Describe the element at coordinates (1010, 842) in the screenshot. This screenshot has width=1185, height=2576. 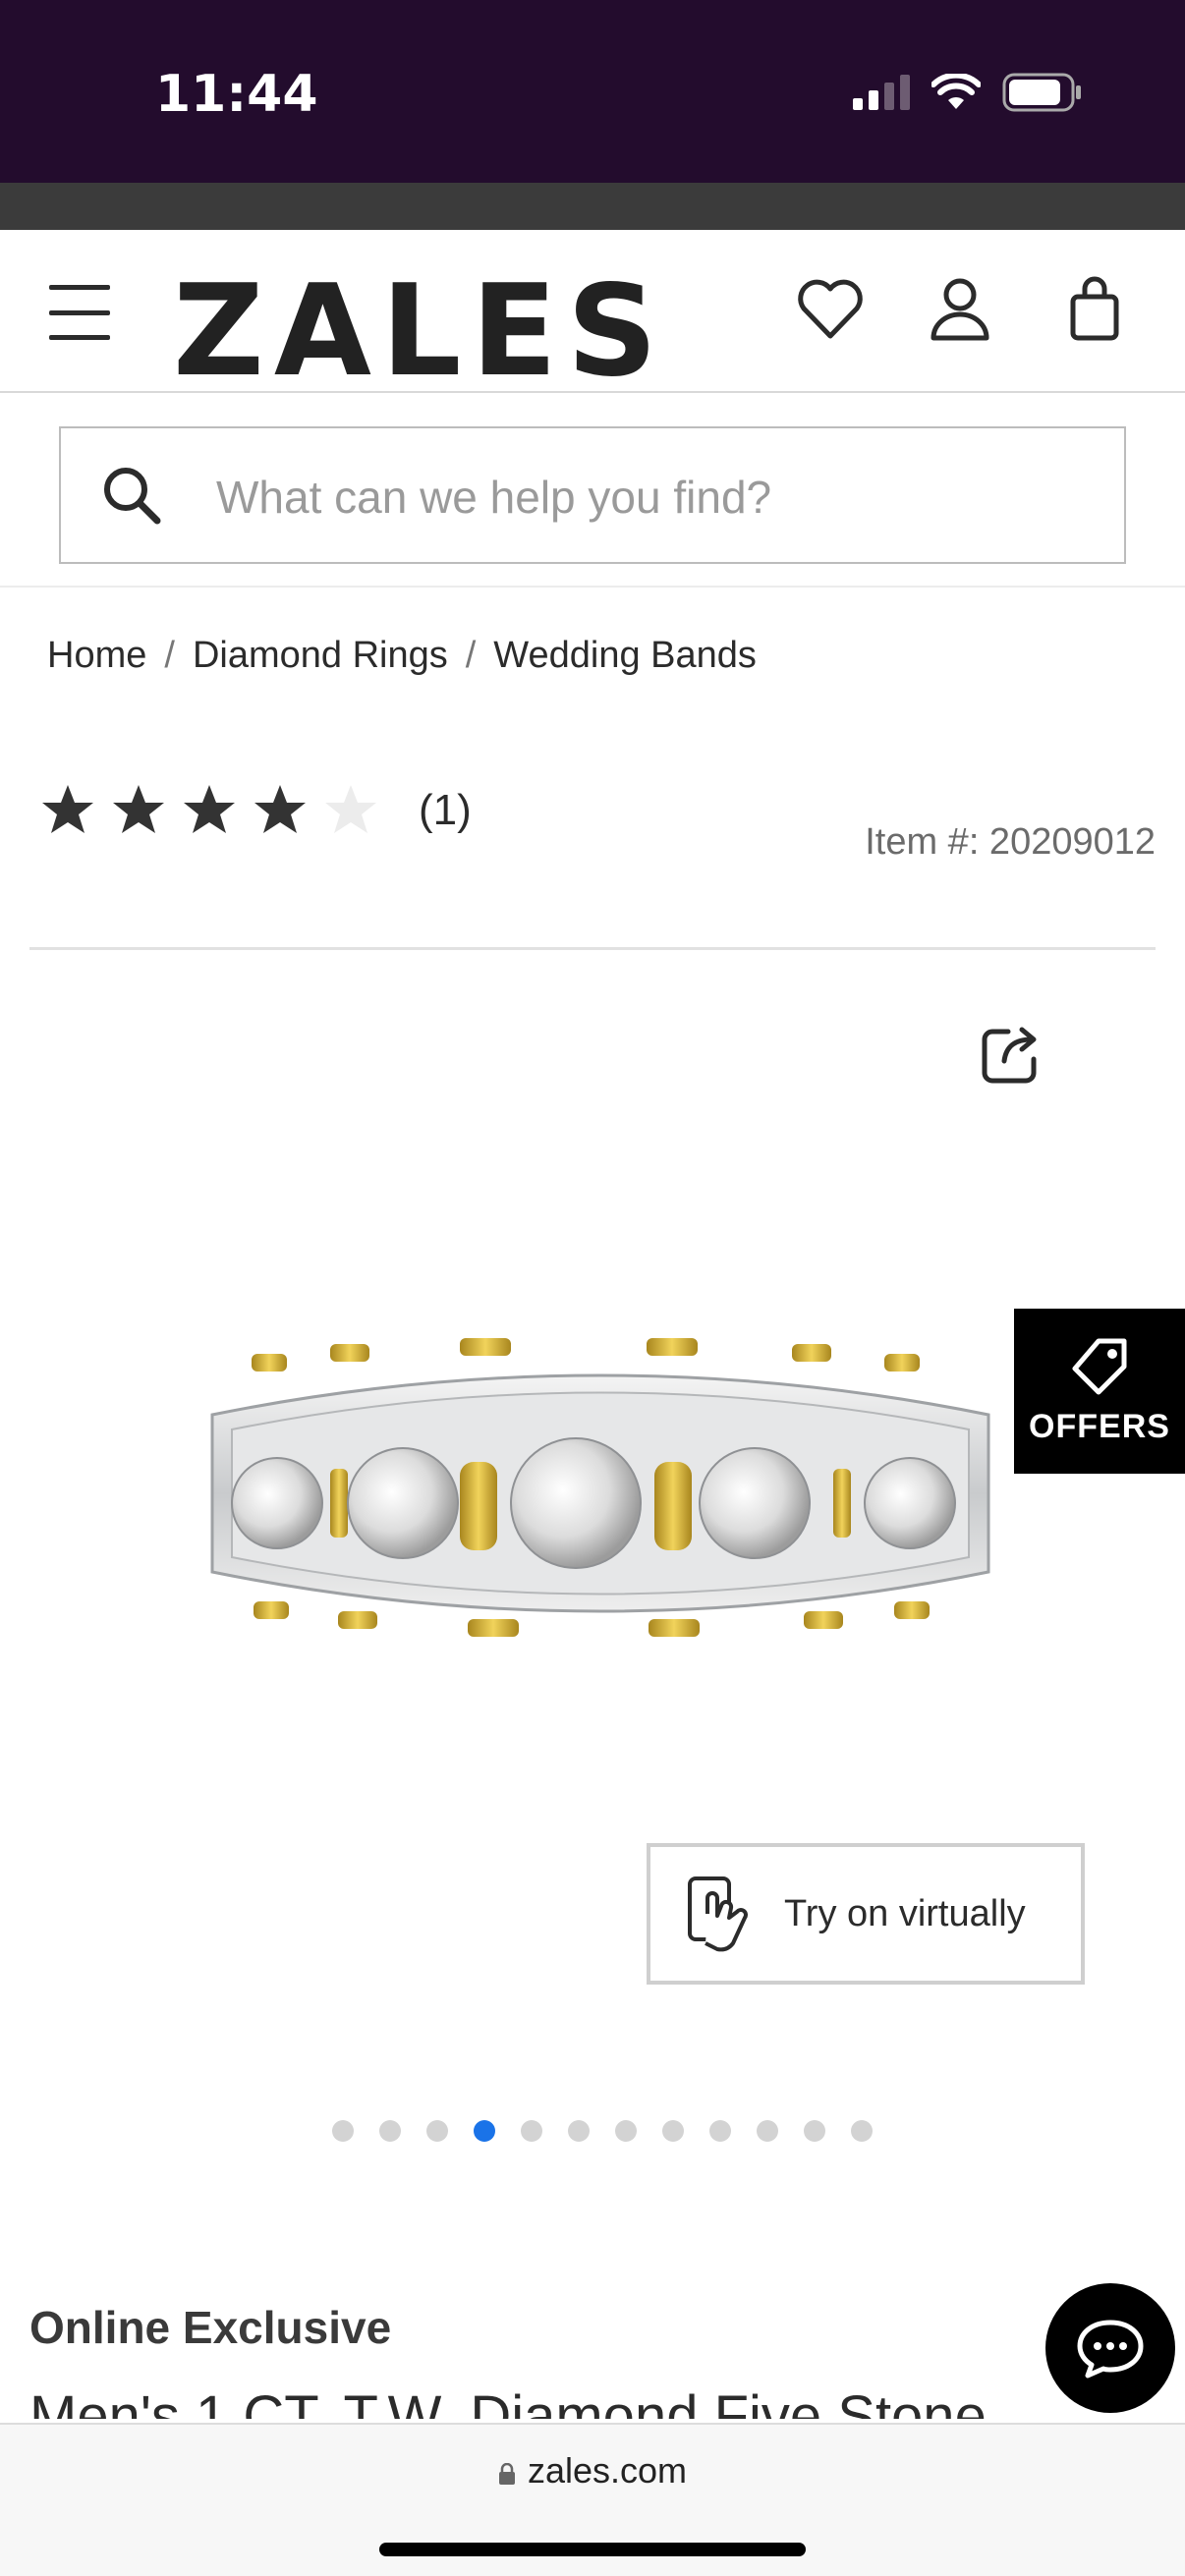
I see `item-number: Item #: 20209012` at that location.